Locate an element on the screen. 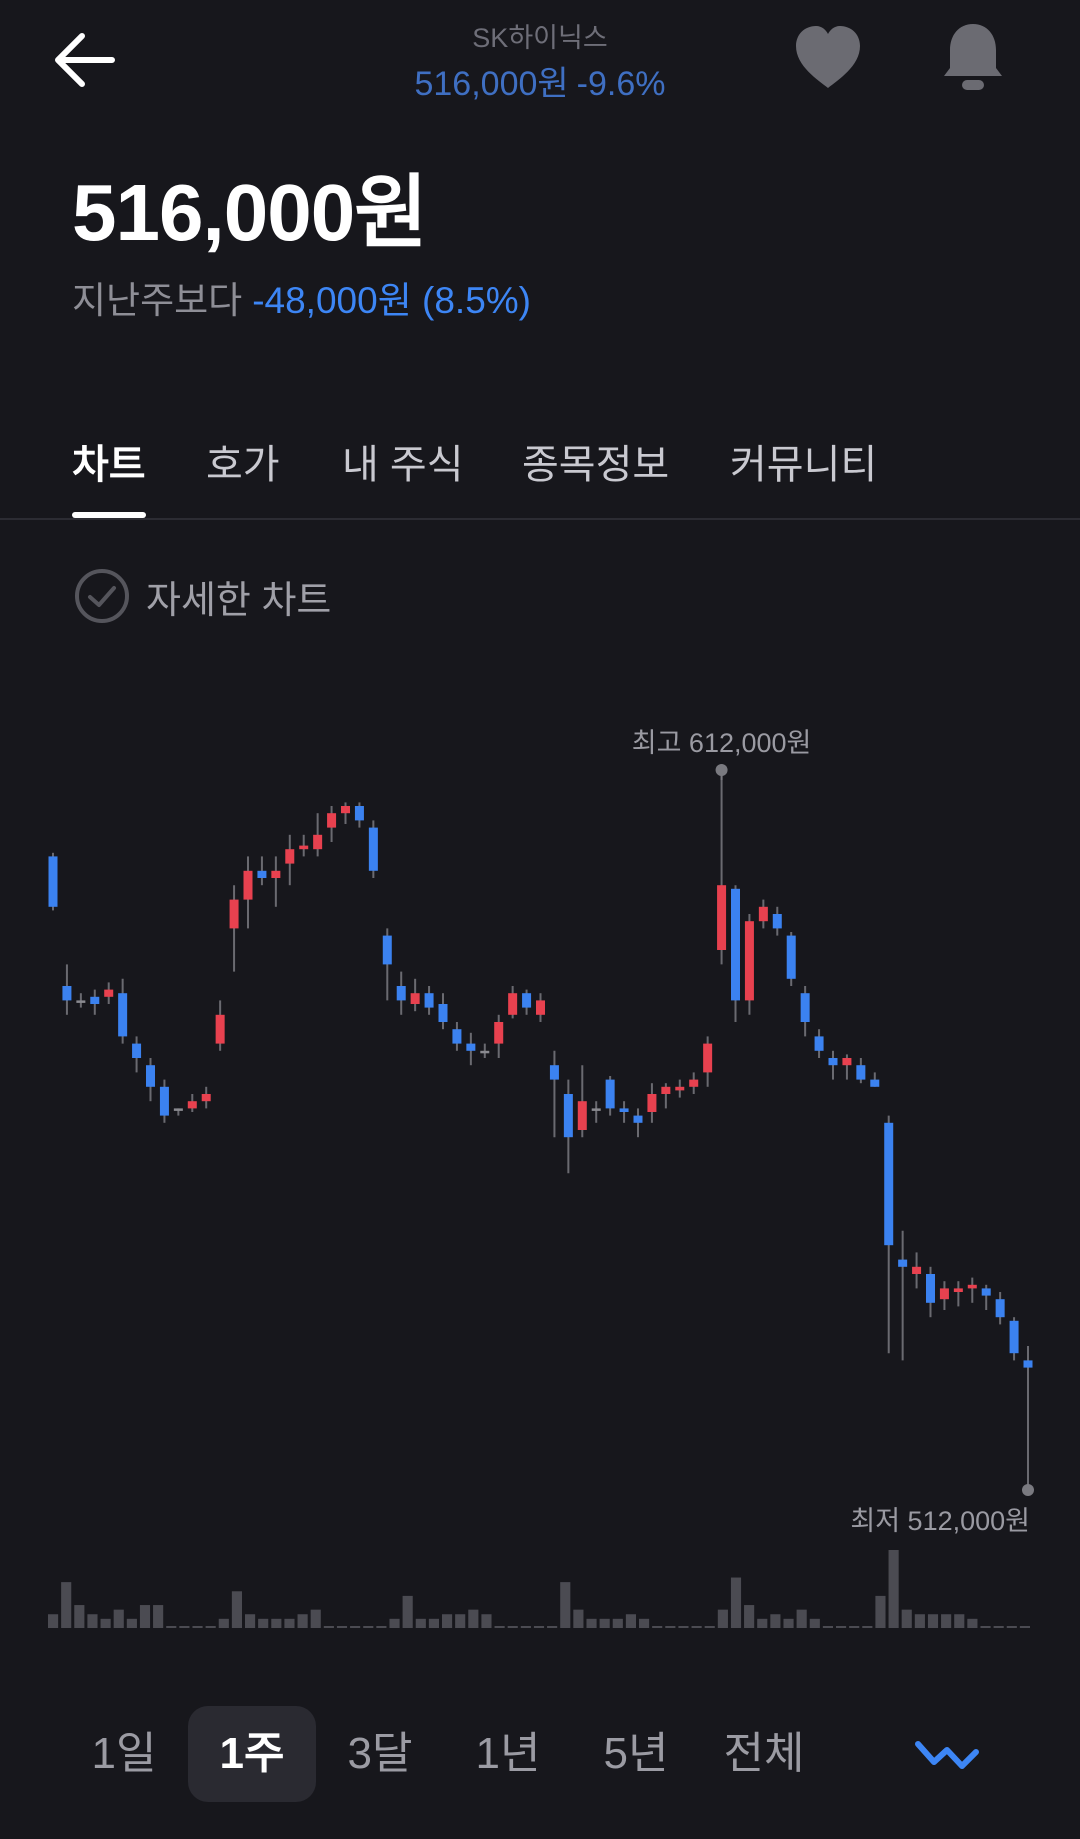 The height and width of the screenshot is (1839, 1080). tab-community: 커뮤니티 is located at coordinates (803, 461).